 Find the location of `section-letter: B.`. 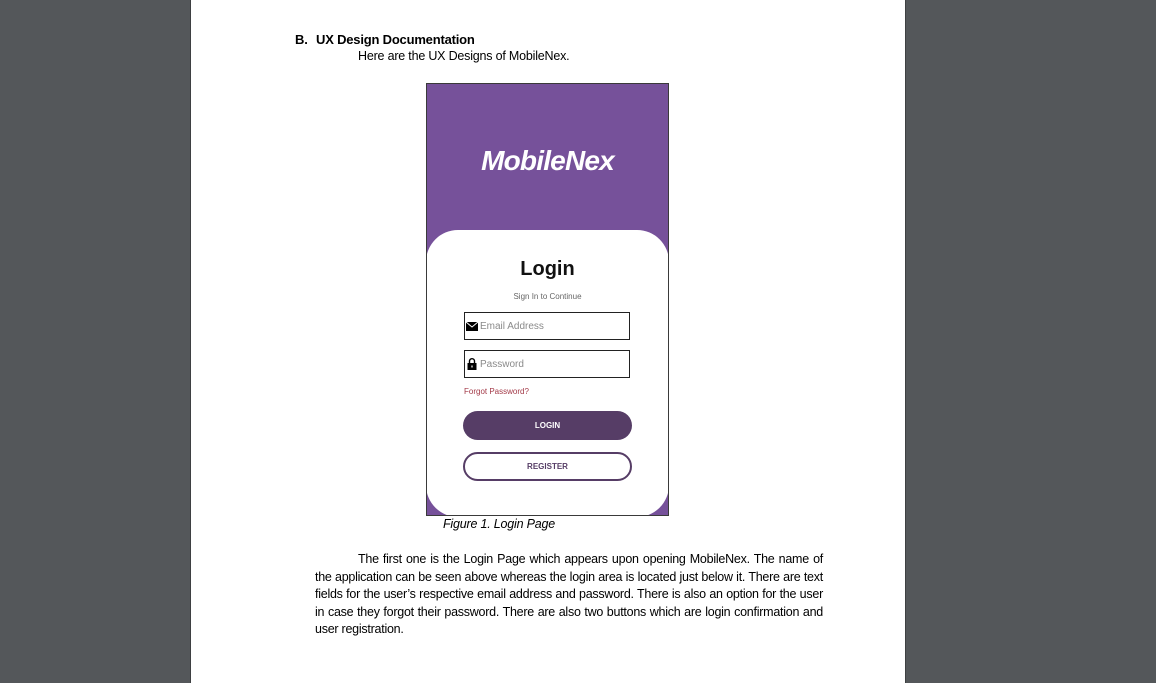

section-letter: B. is located at coordinates (301, 39).